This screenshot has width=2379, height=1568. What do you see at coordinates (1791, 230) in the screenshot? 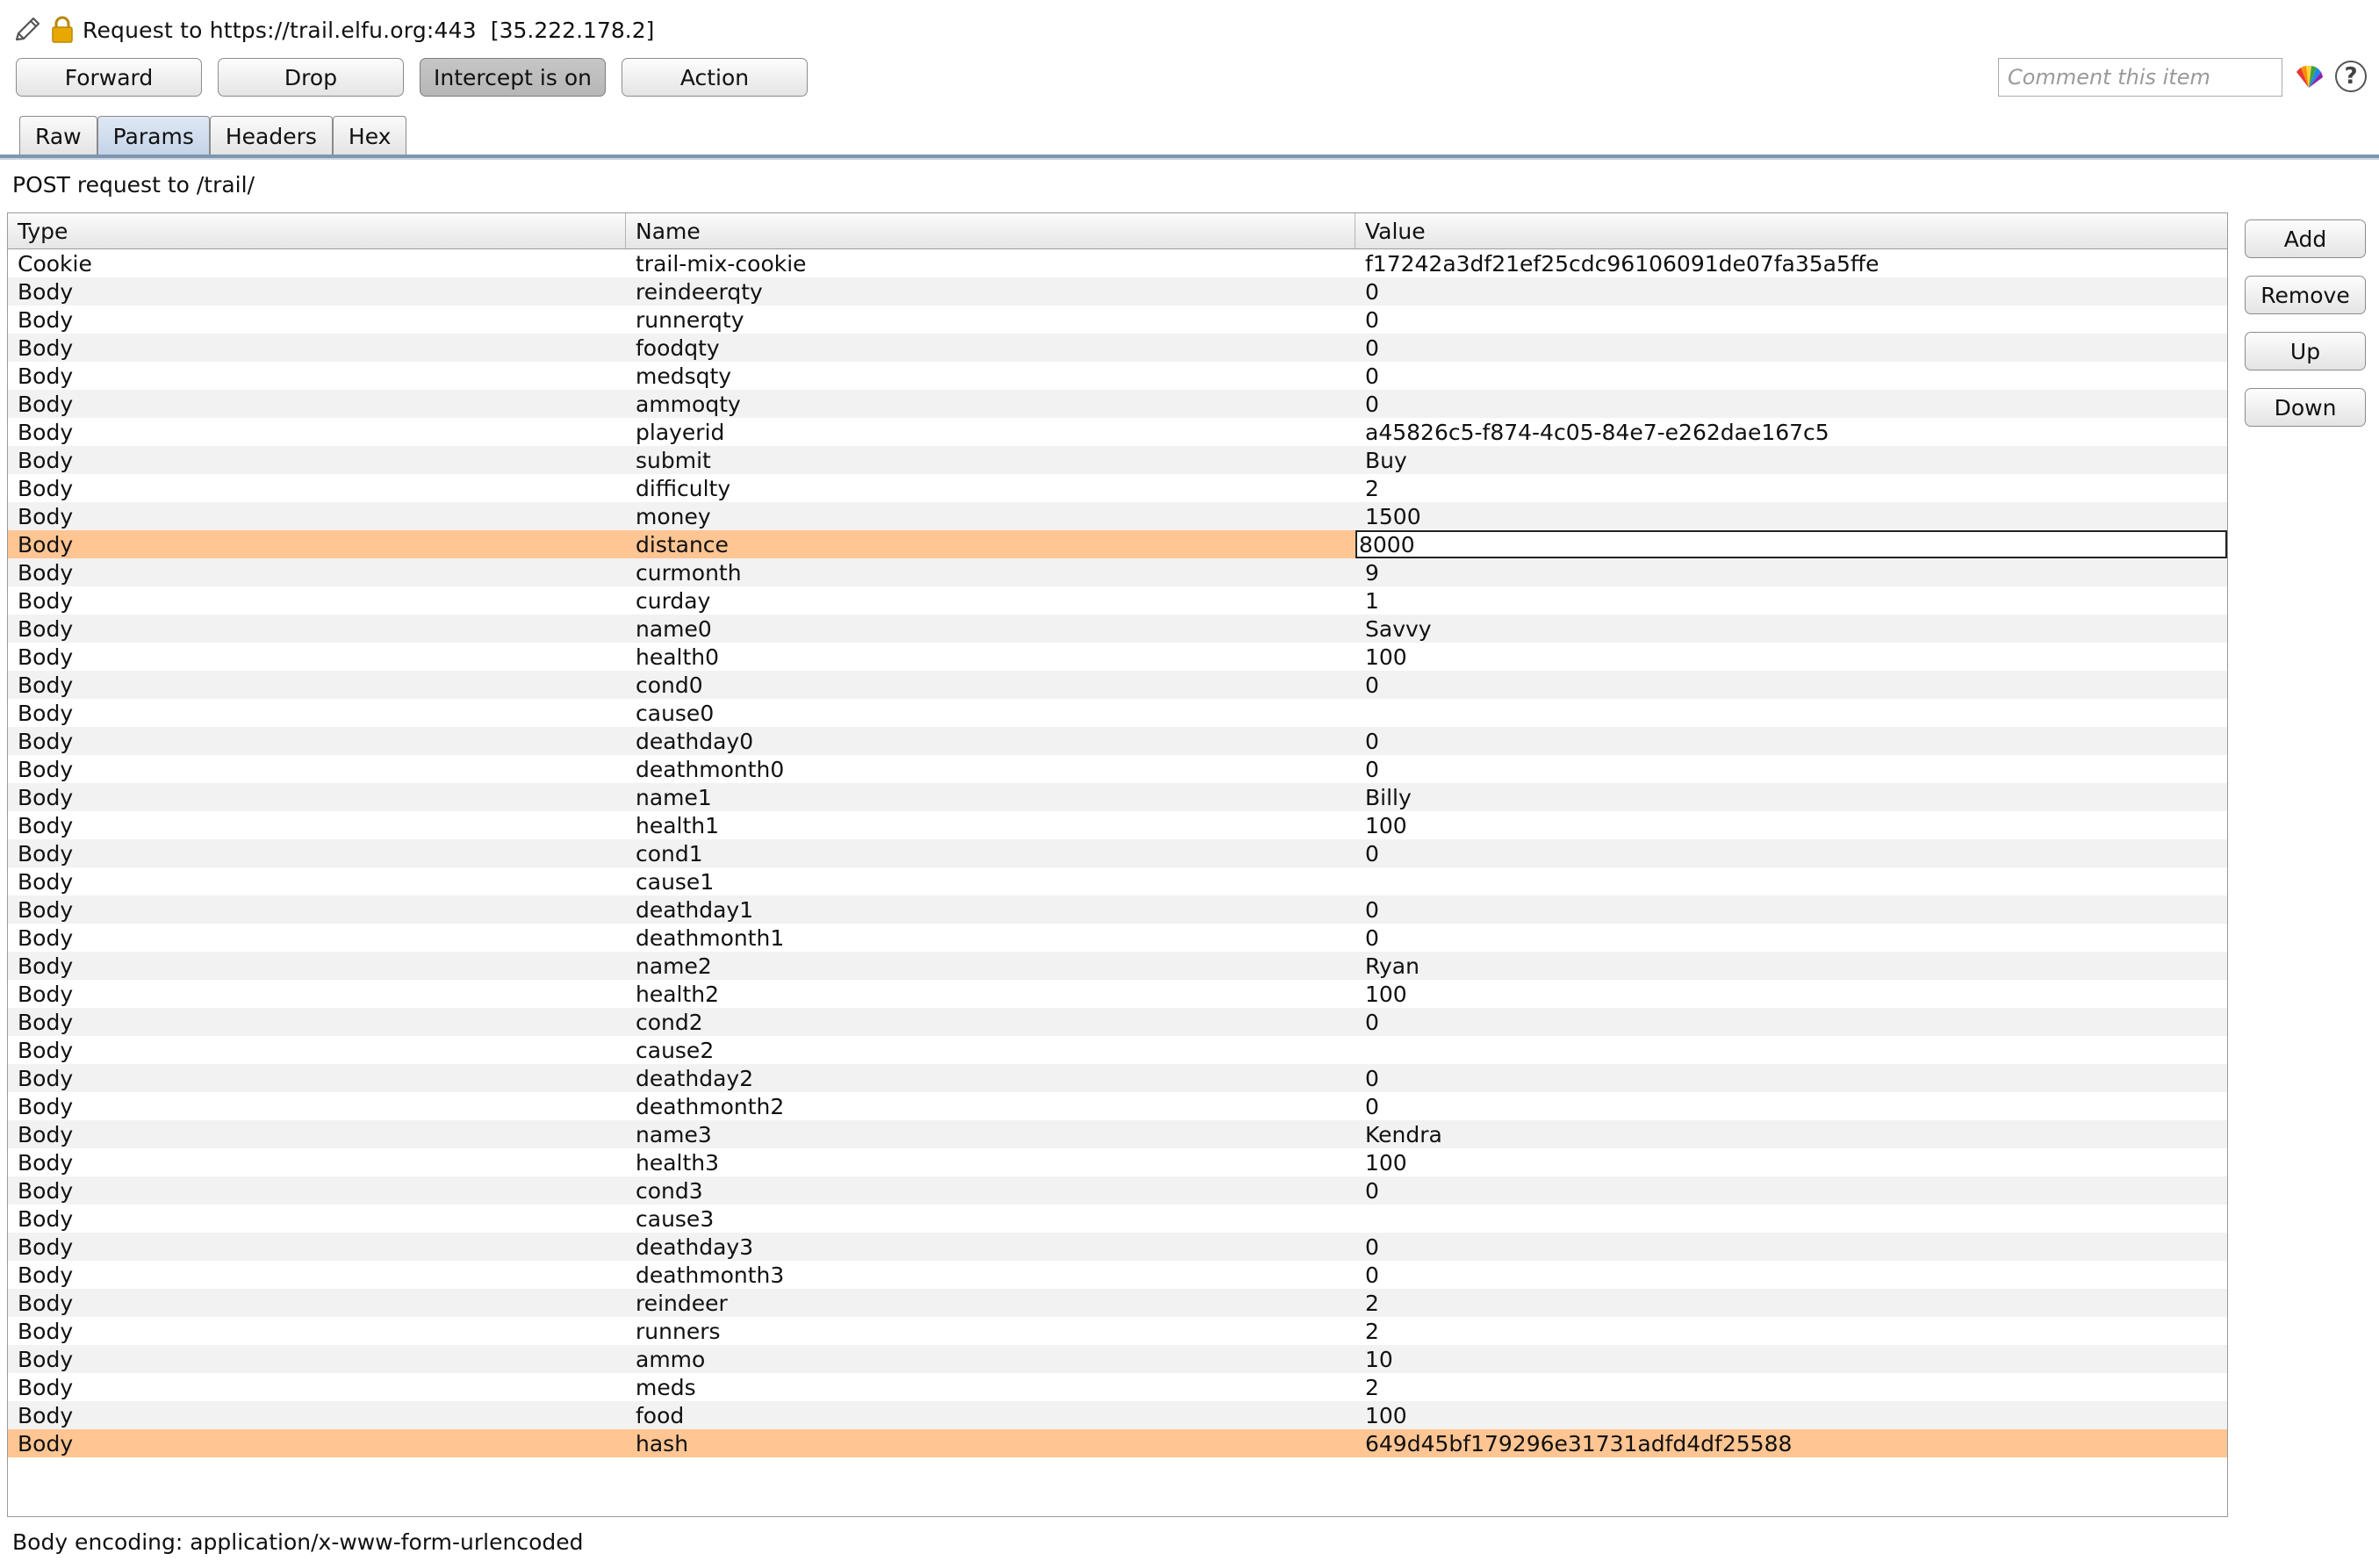
I see `column-header-value: Value` at bounding box center [1791, 230].